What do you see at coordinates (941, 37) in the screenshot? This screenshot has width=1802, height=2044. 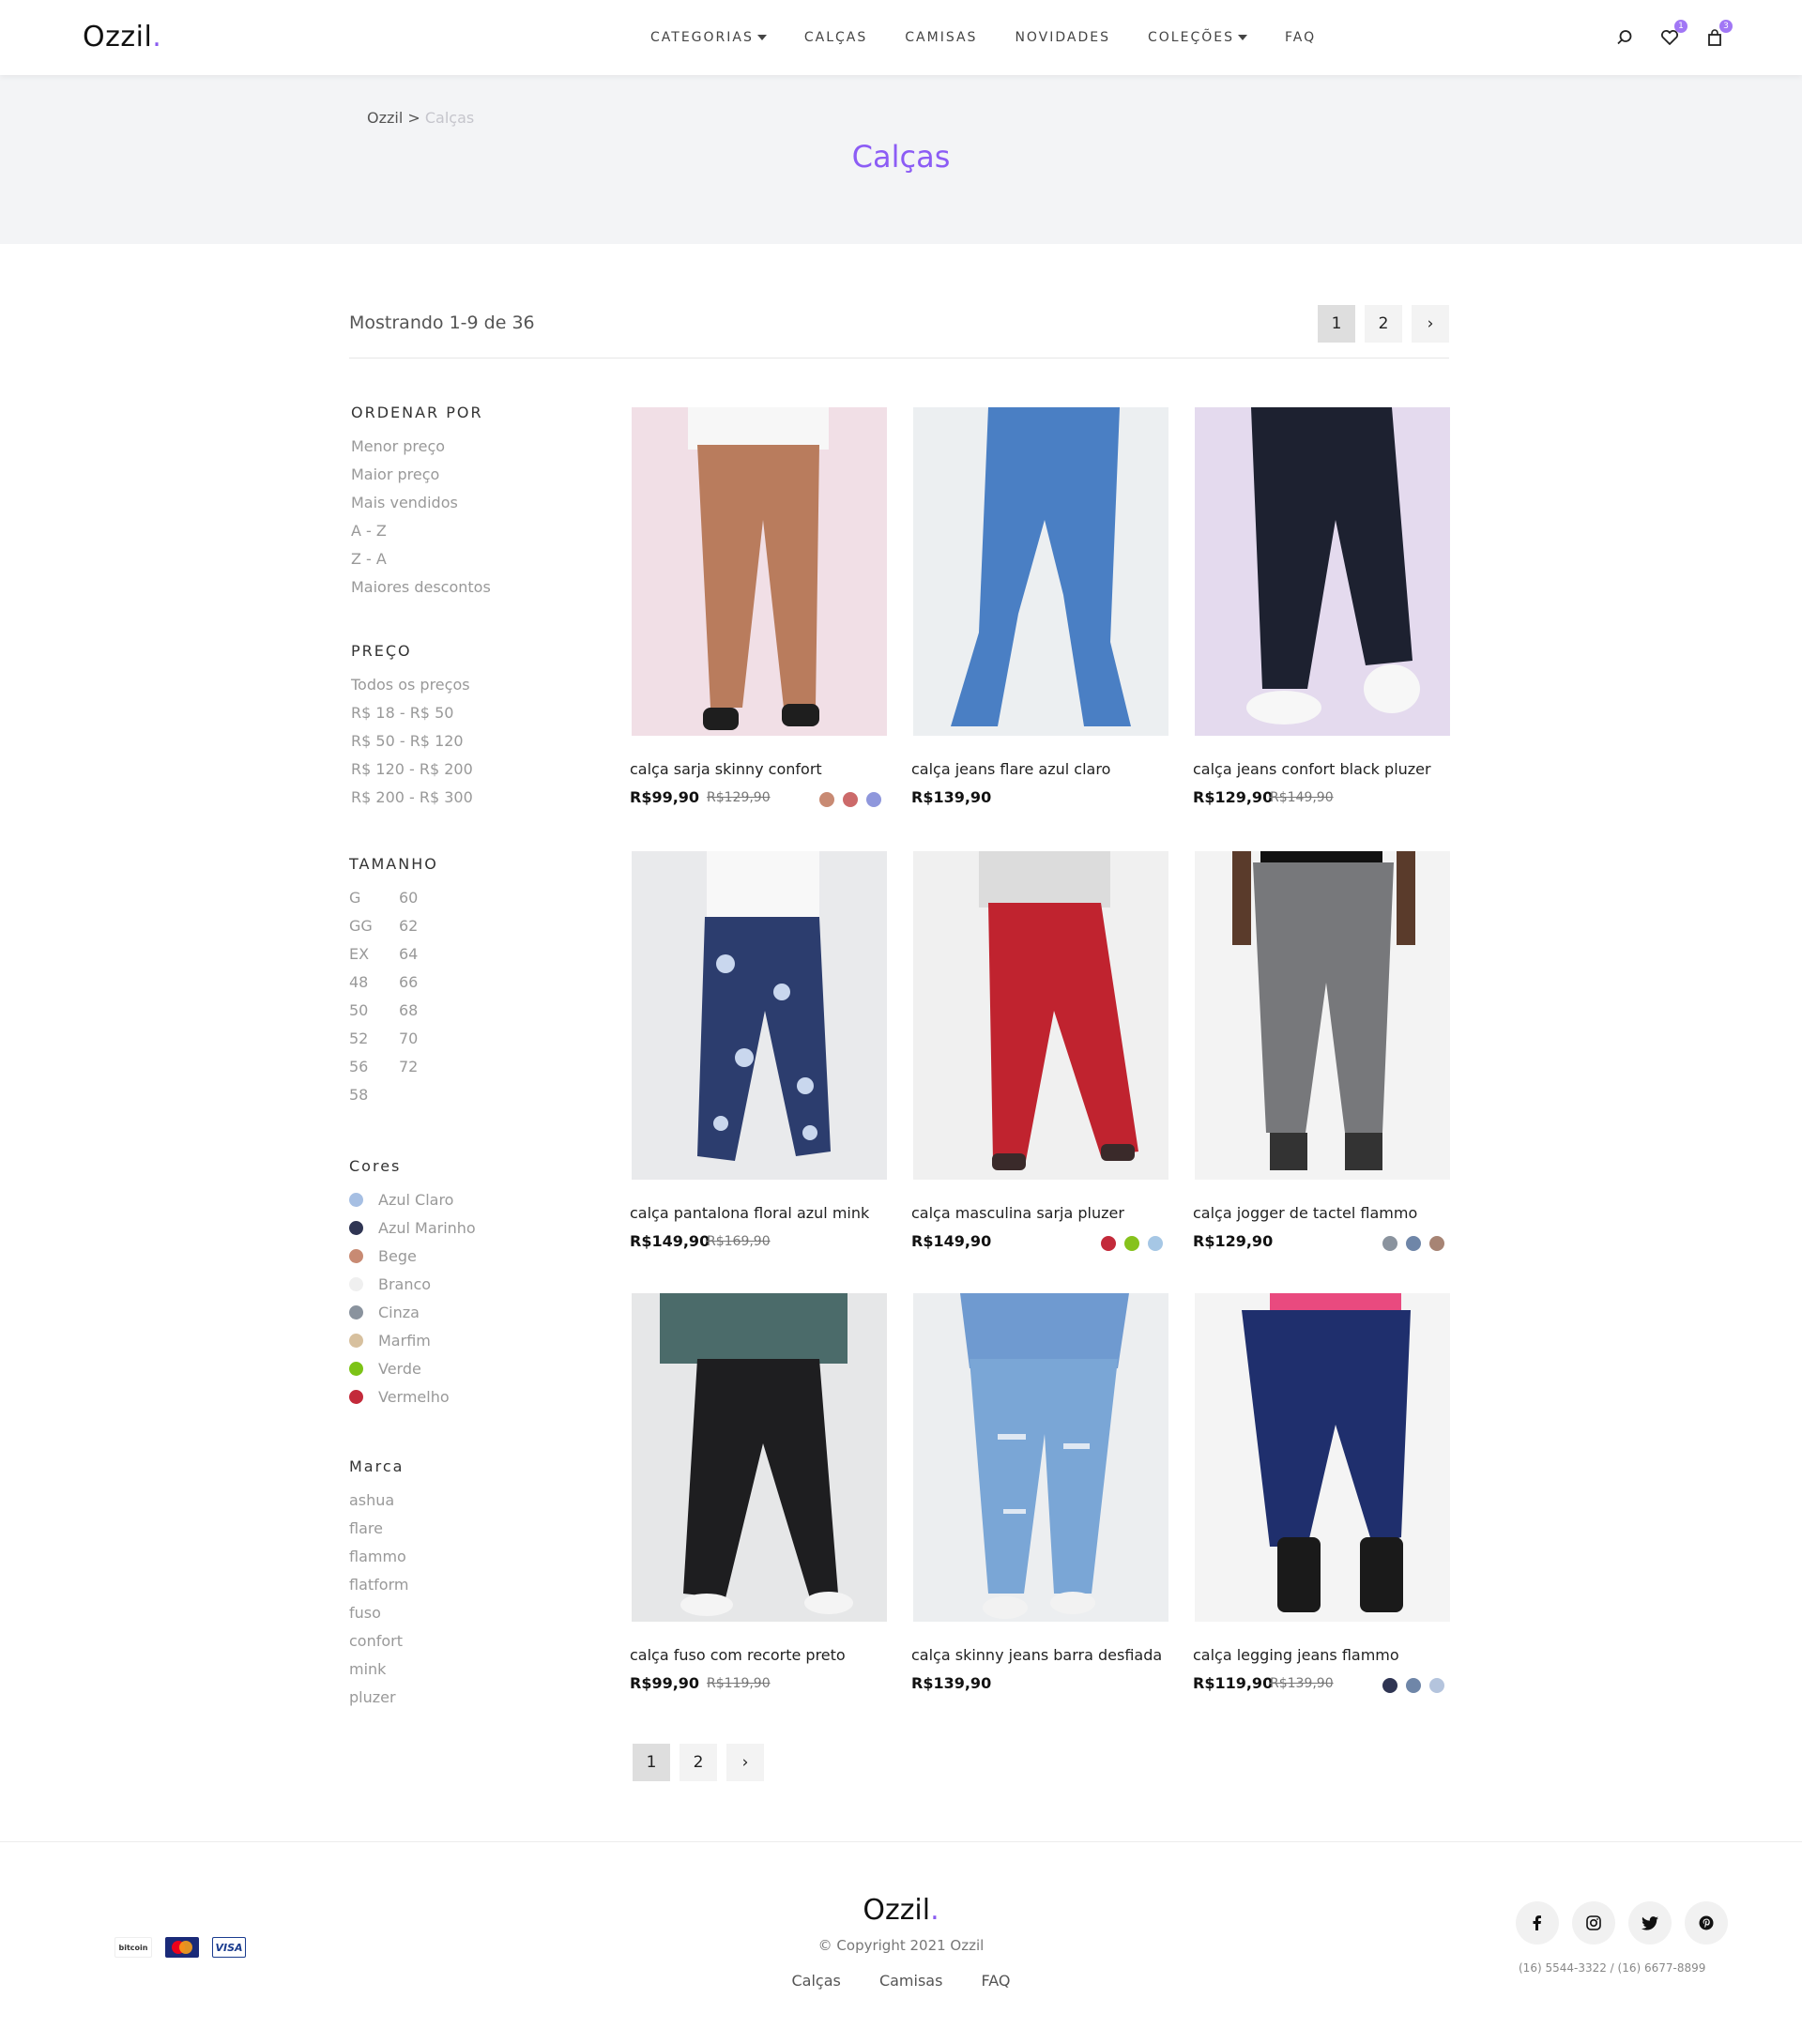 I see `nav-camisas: CAMISAS` at bounding box center [941, 37].